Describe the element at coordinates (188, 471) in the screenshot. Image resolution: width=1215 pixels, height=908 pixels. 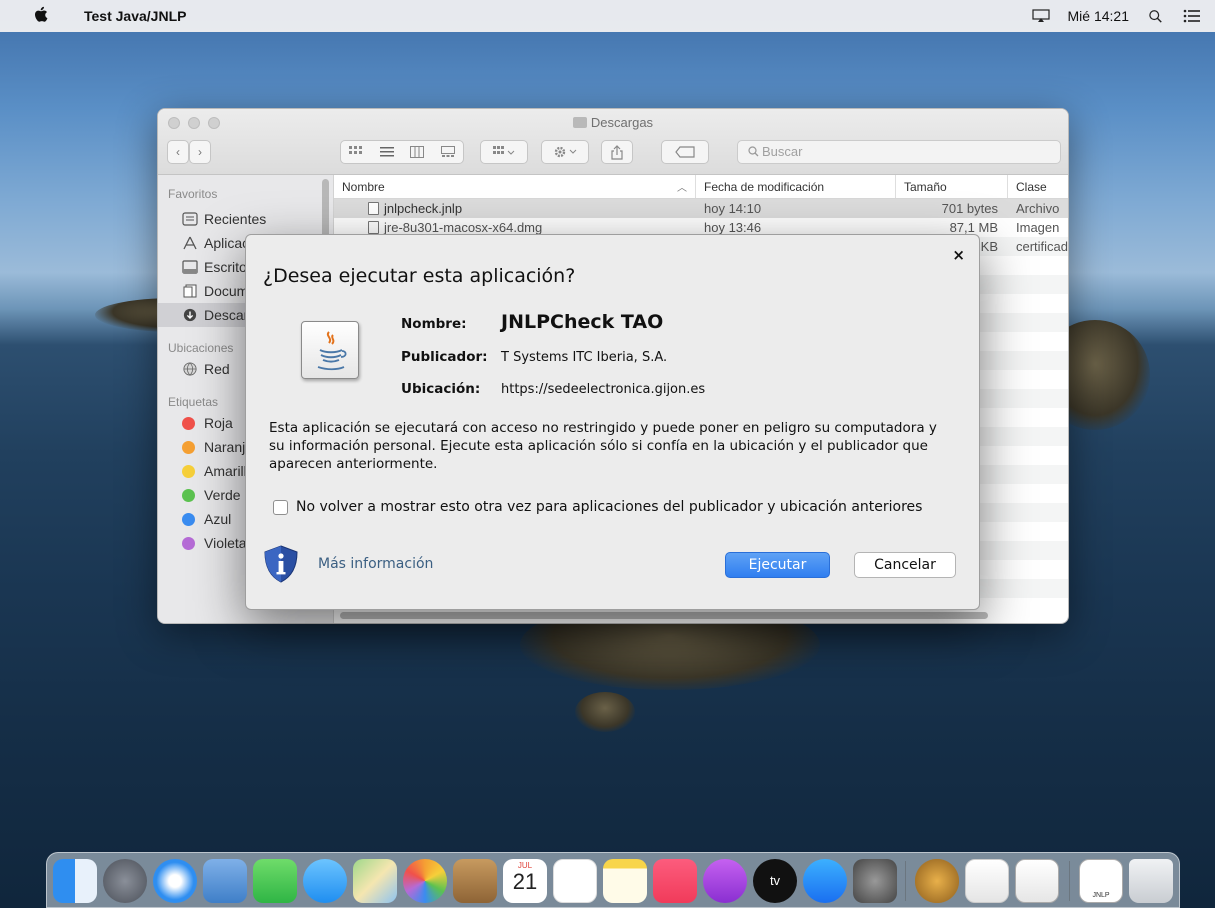
I see `yellow-tag-icon` at that location.